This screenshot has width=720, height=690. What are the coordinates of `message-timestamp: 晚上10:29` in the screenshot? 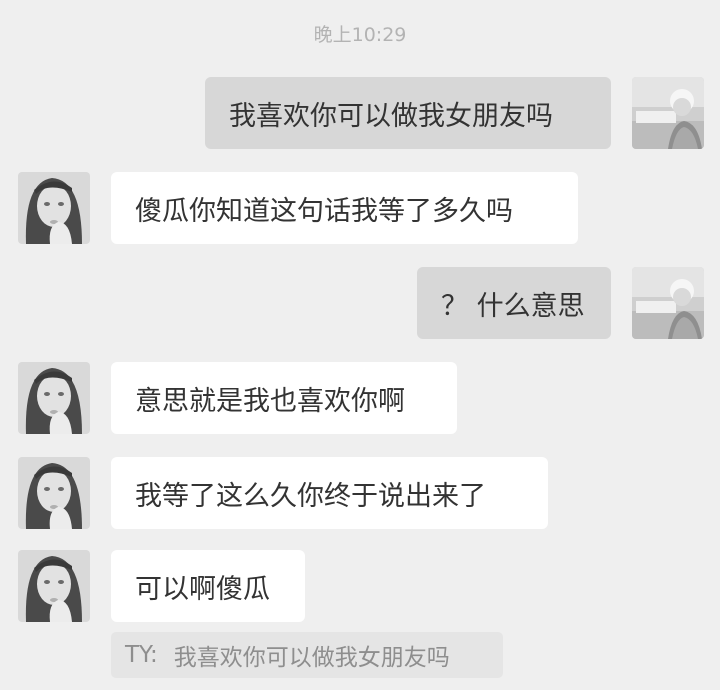 It's located at (360, 35).